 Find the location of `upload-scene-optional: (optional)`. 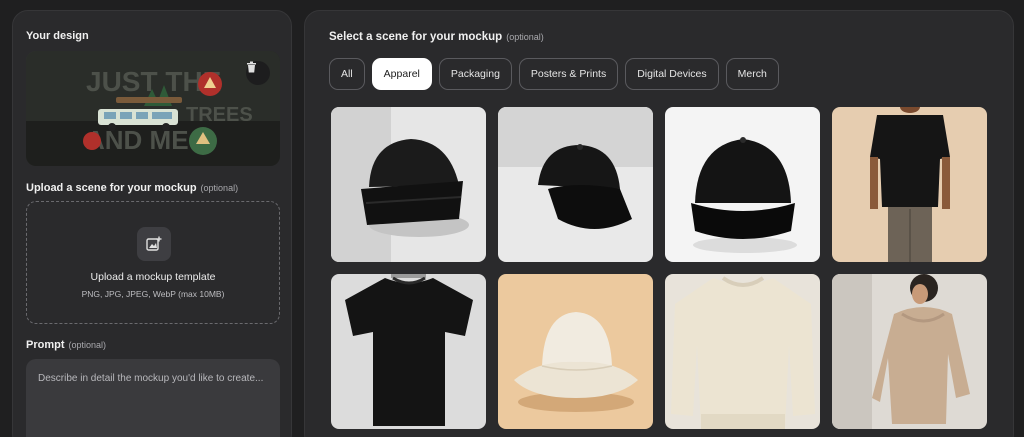

upload-scene-optional: (optional) is located at coordinates (219, 188).